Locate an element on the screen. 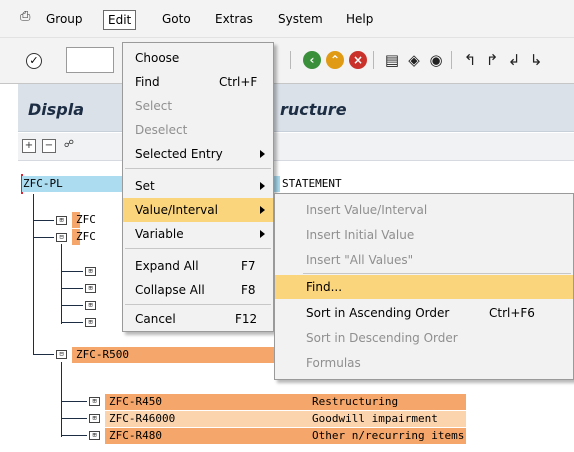 The height and width of the screenshot is (452, 574). menu-item-shortcut: F8 is located at coordinates (248, 290).